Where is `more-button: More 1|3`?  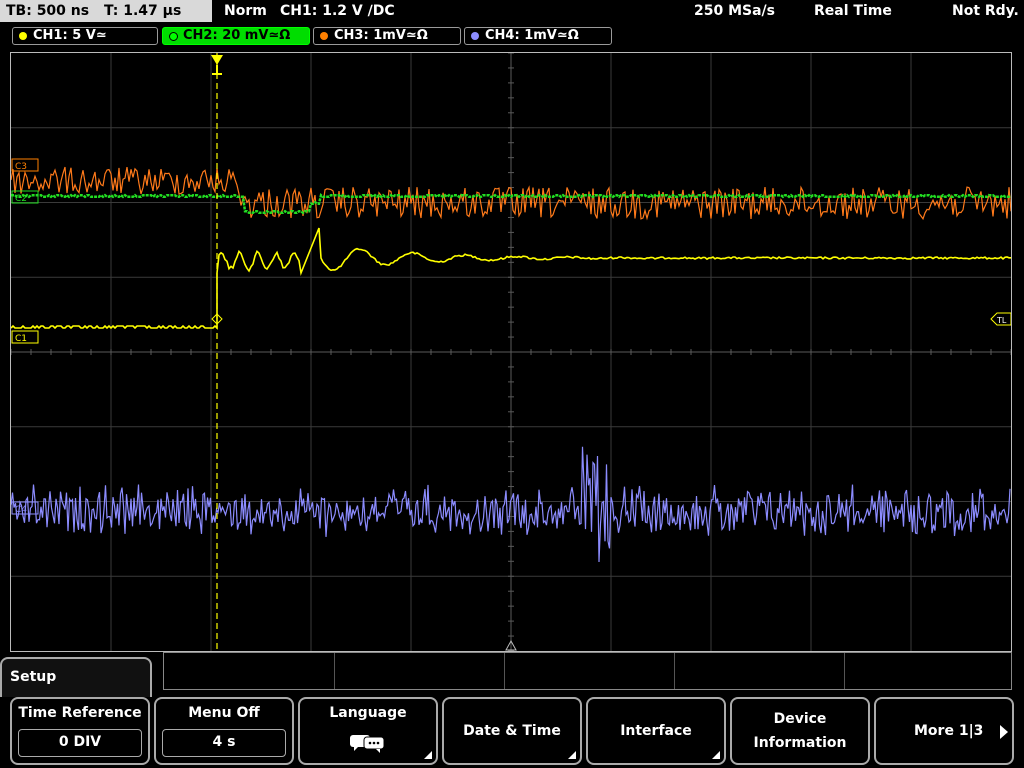 more-button: More 1|3 is located at coordinates (944, 731).